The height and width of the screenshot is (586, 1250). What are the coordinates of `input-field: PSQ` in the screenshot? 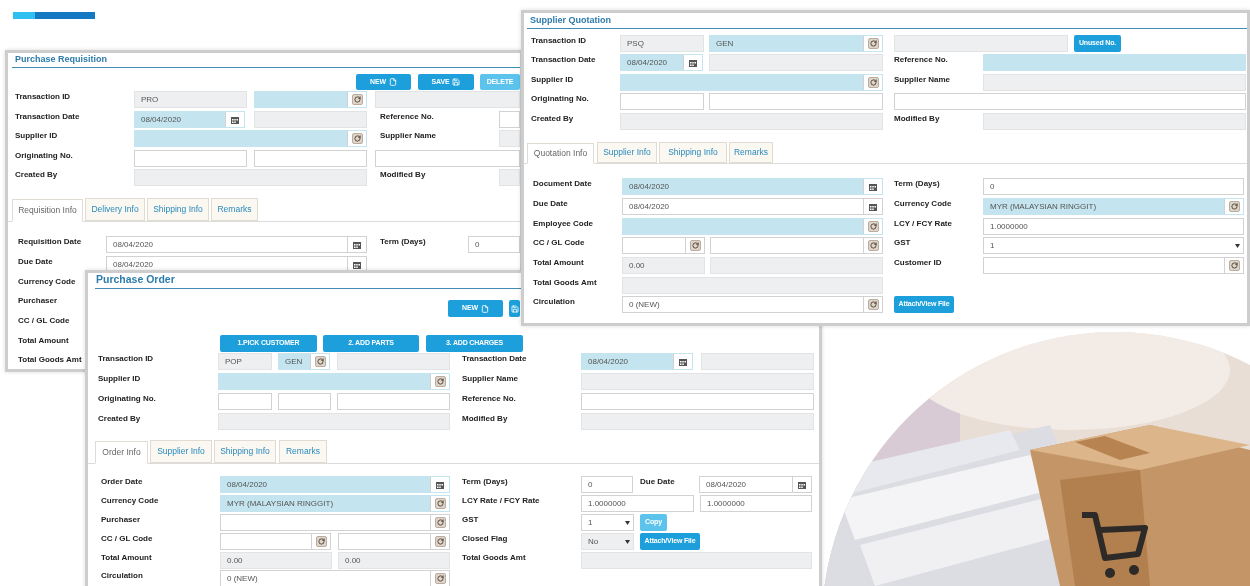 It's located at (662, 43).